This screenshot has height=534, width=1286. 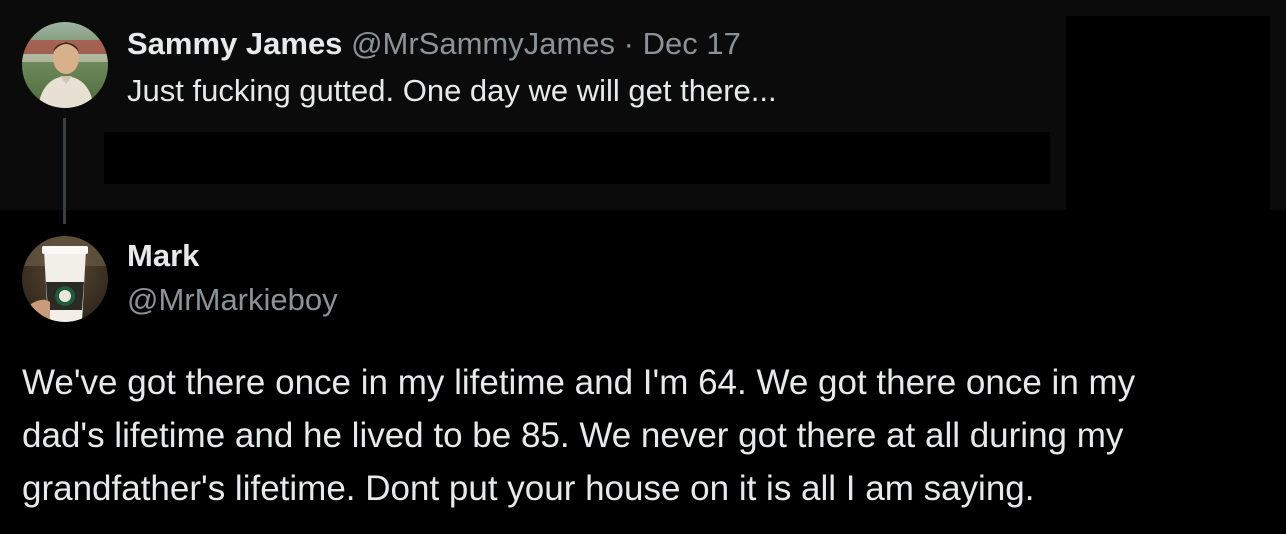 I want to click on user-avatar-photo-icon, so click(x=65, y=65).